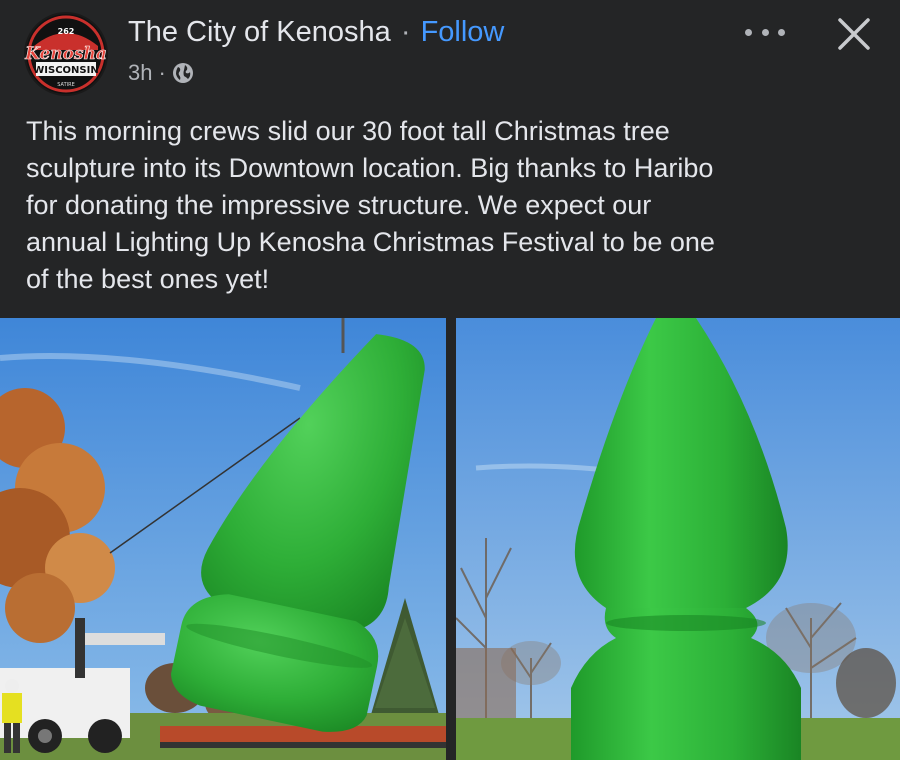  Describe the element at coordinates (259, 32) in the screenshot. I see `page-name-link: The City of Kenosha` at that location.